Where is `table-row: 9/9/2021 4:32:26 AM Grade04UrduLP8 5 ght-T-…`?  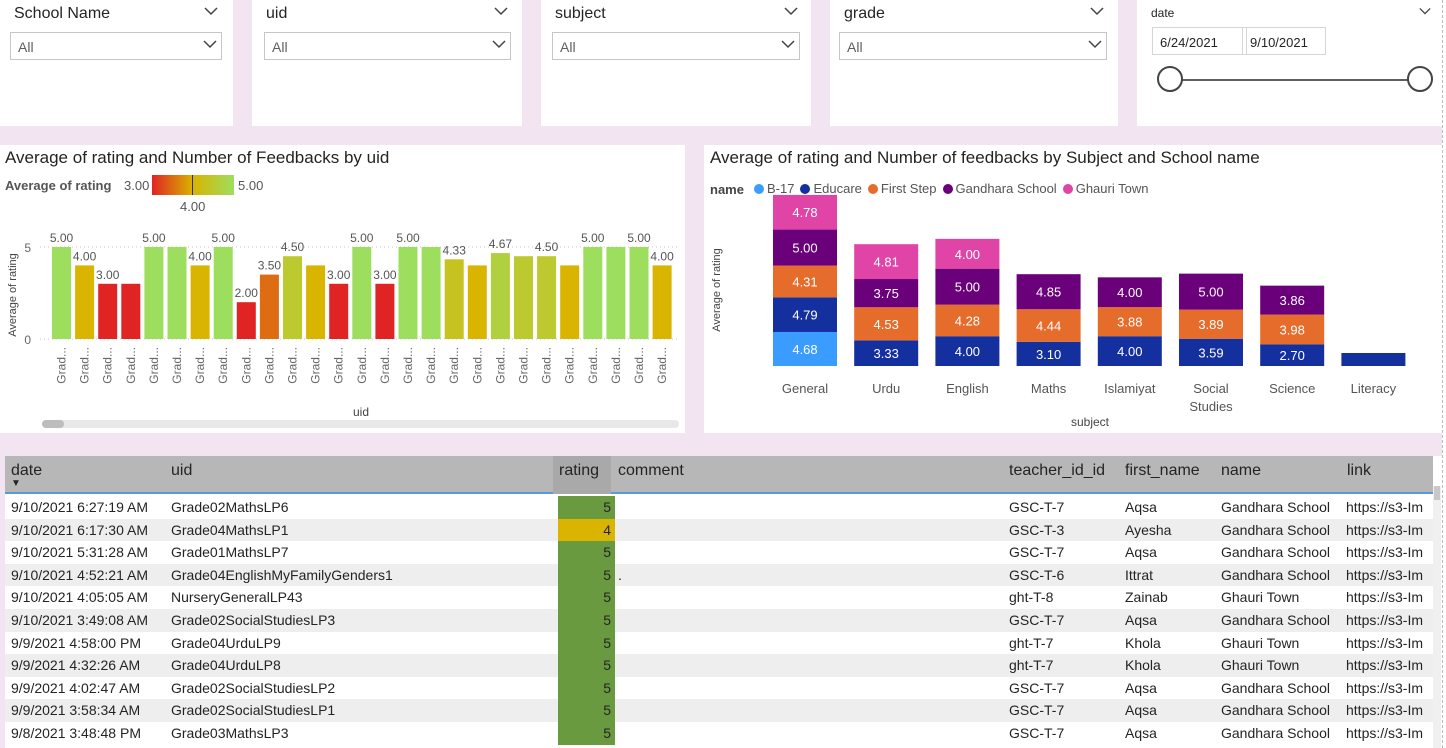 table-row: 9/9/2021 4:32:26 AM Grade04UrduLP8 5 ght-T-… is located at coordinates (719, 665).